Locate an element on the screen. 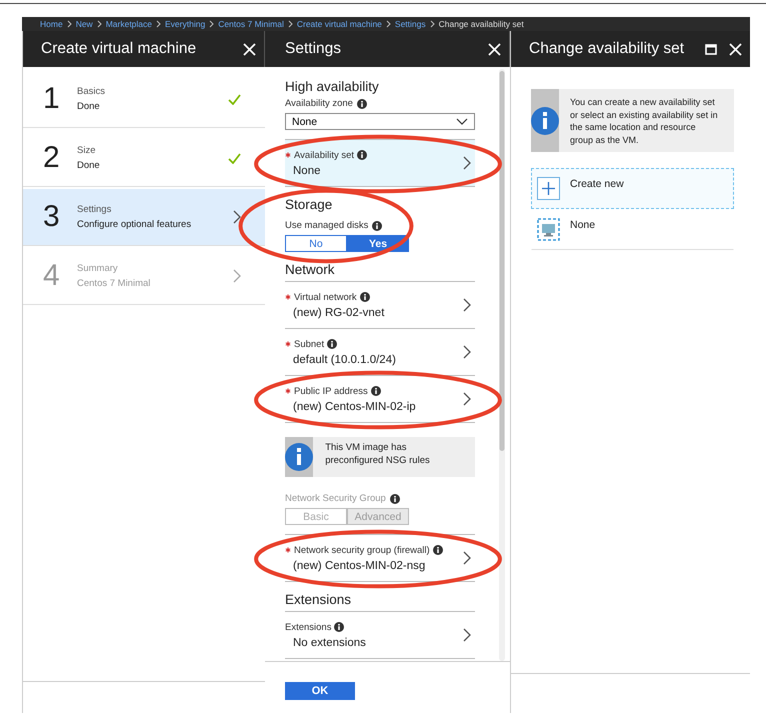 This screenshot has height=728, width=766. step-title: Settings is located at coordinates (94, 209).